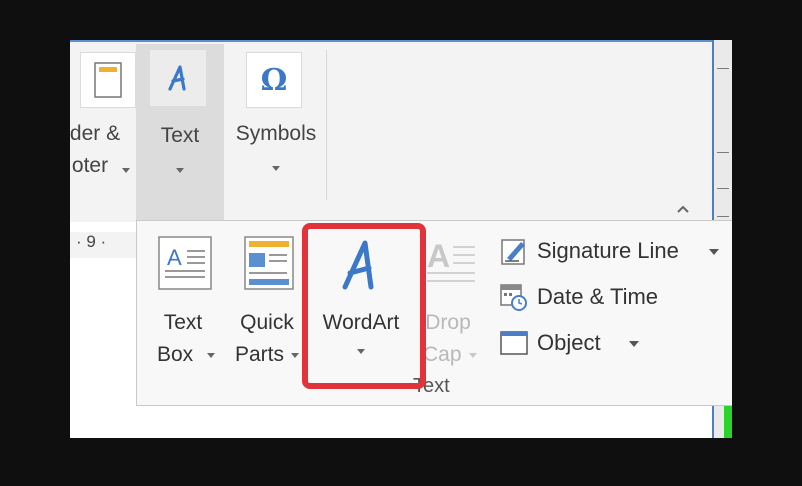 The image size is (802, 486). Describe the element at coordinates (274, 80) in the screenshot. I see `omega-icon: Ω` at that location.